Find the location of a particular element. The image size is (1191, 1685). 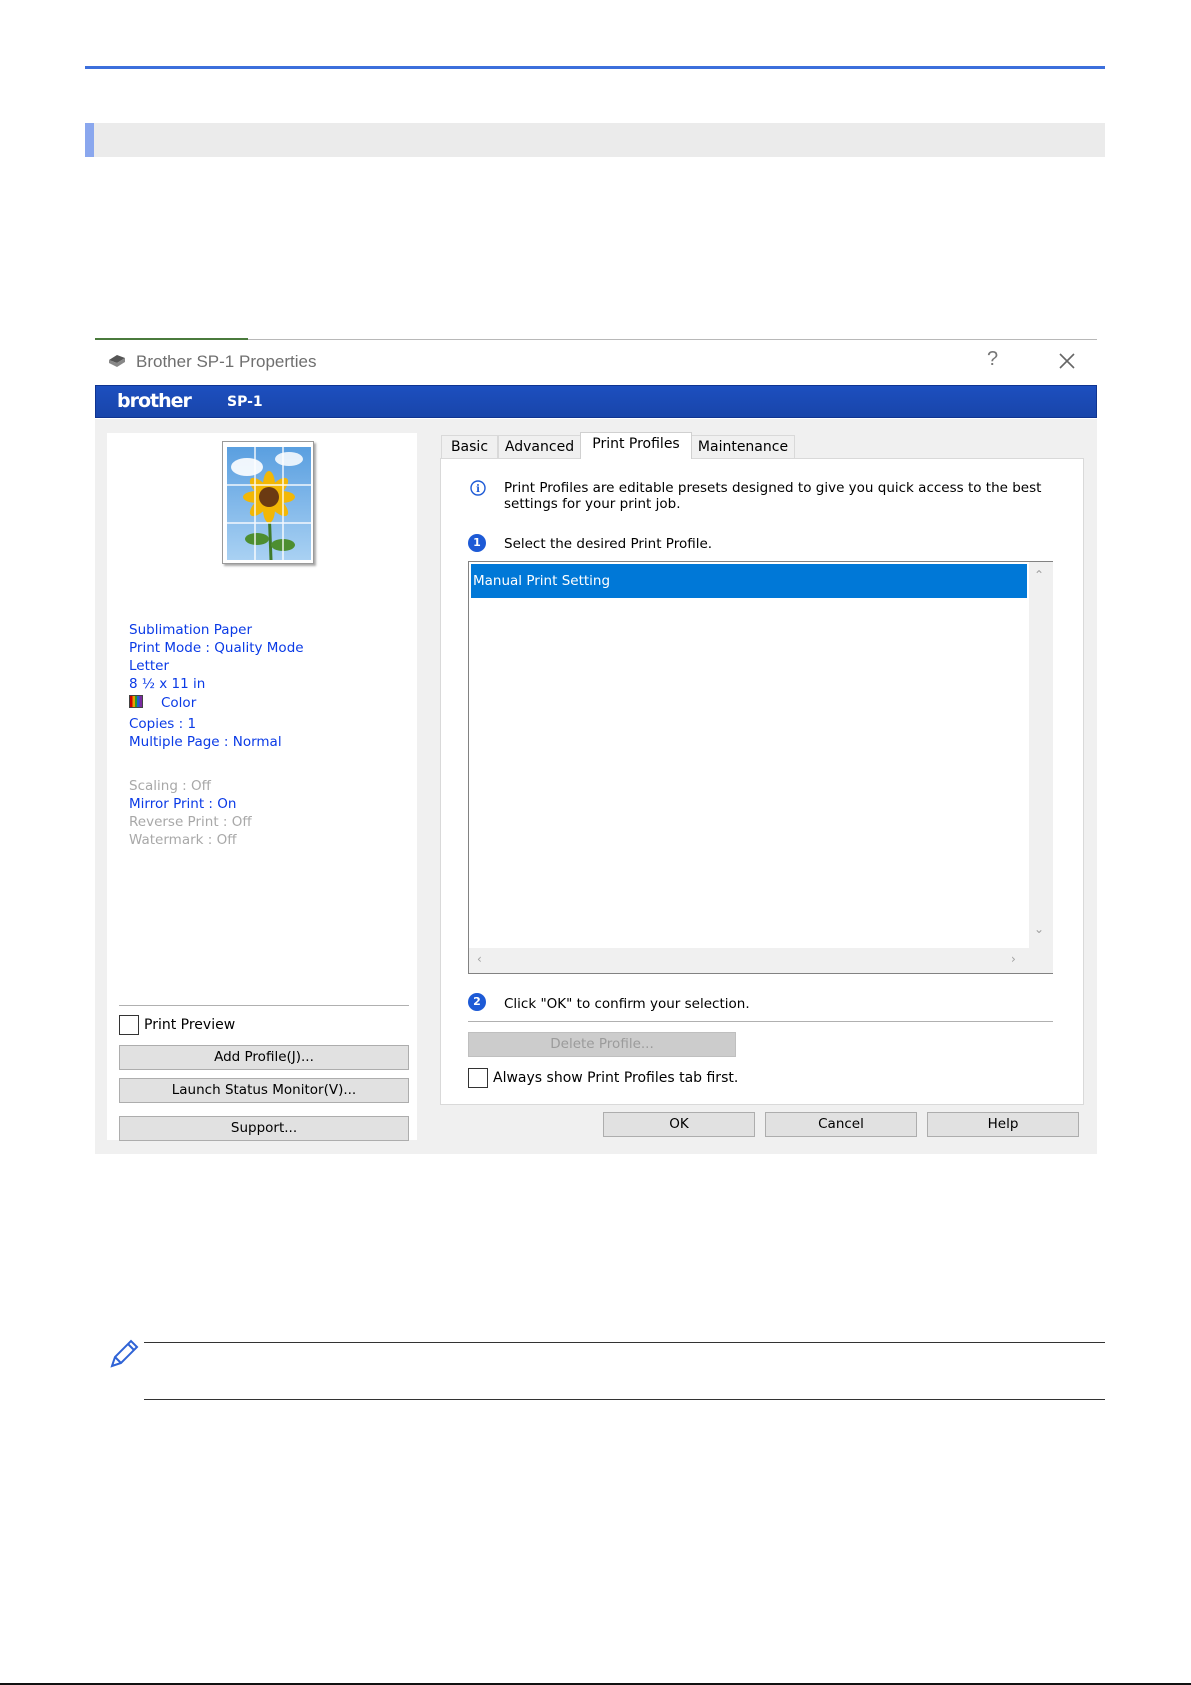

cancel-button: Cancel is located at coordinates (841, 1124).